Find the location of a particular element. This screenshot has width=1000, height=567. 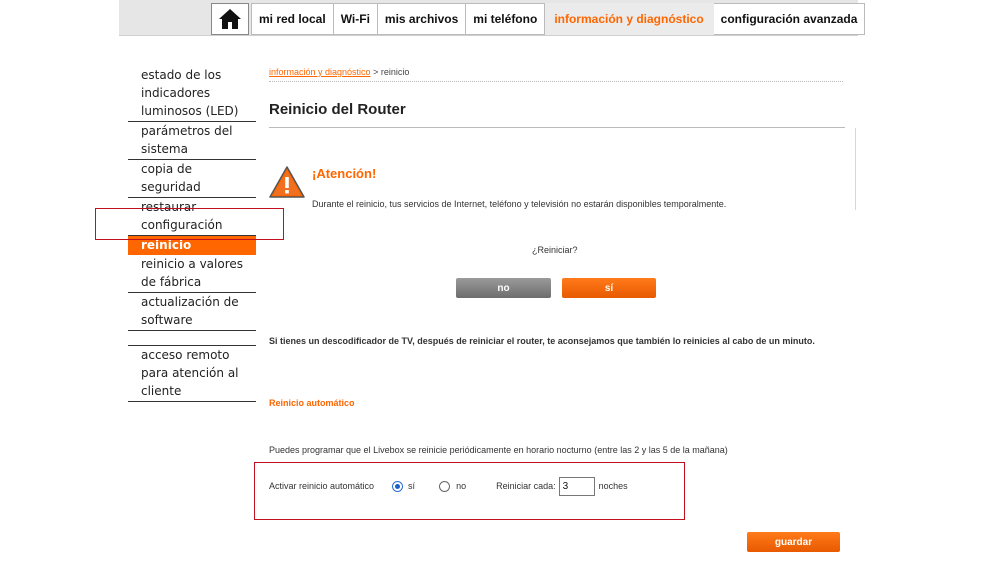

nav-tab-configuracion-avanzada: configuración avanzada is located at coordinates (789, 19).